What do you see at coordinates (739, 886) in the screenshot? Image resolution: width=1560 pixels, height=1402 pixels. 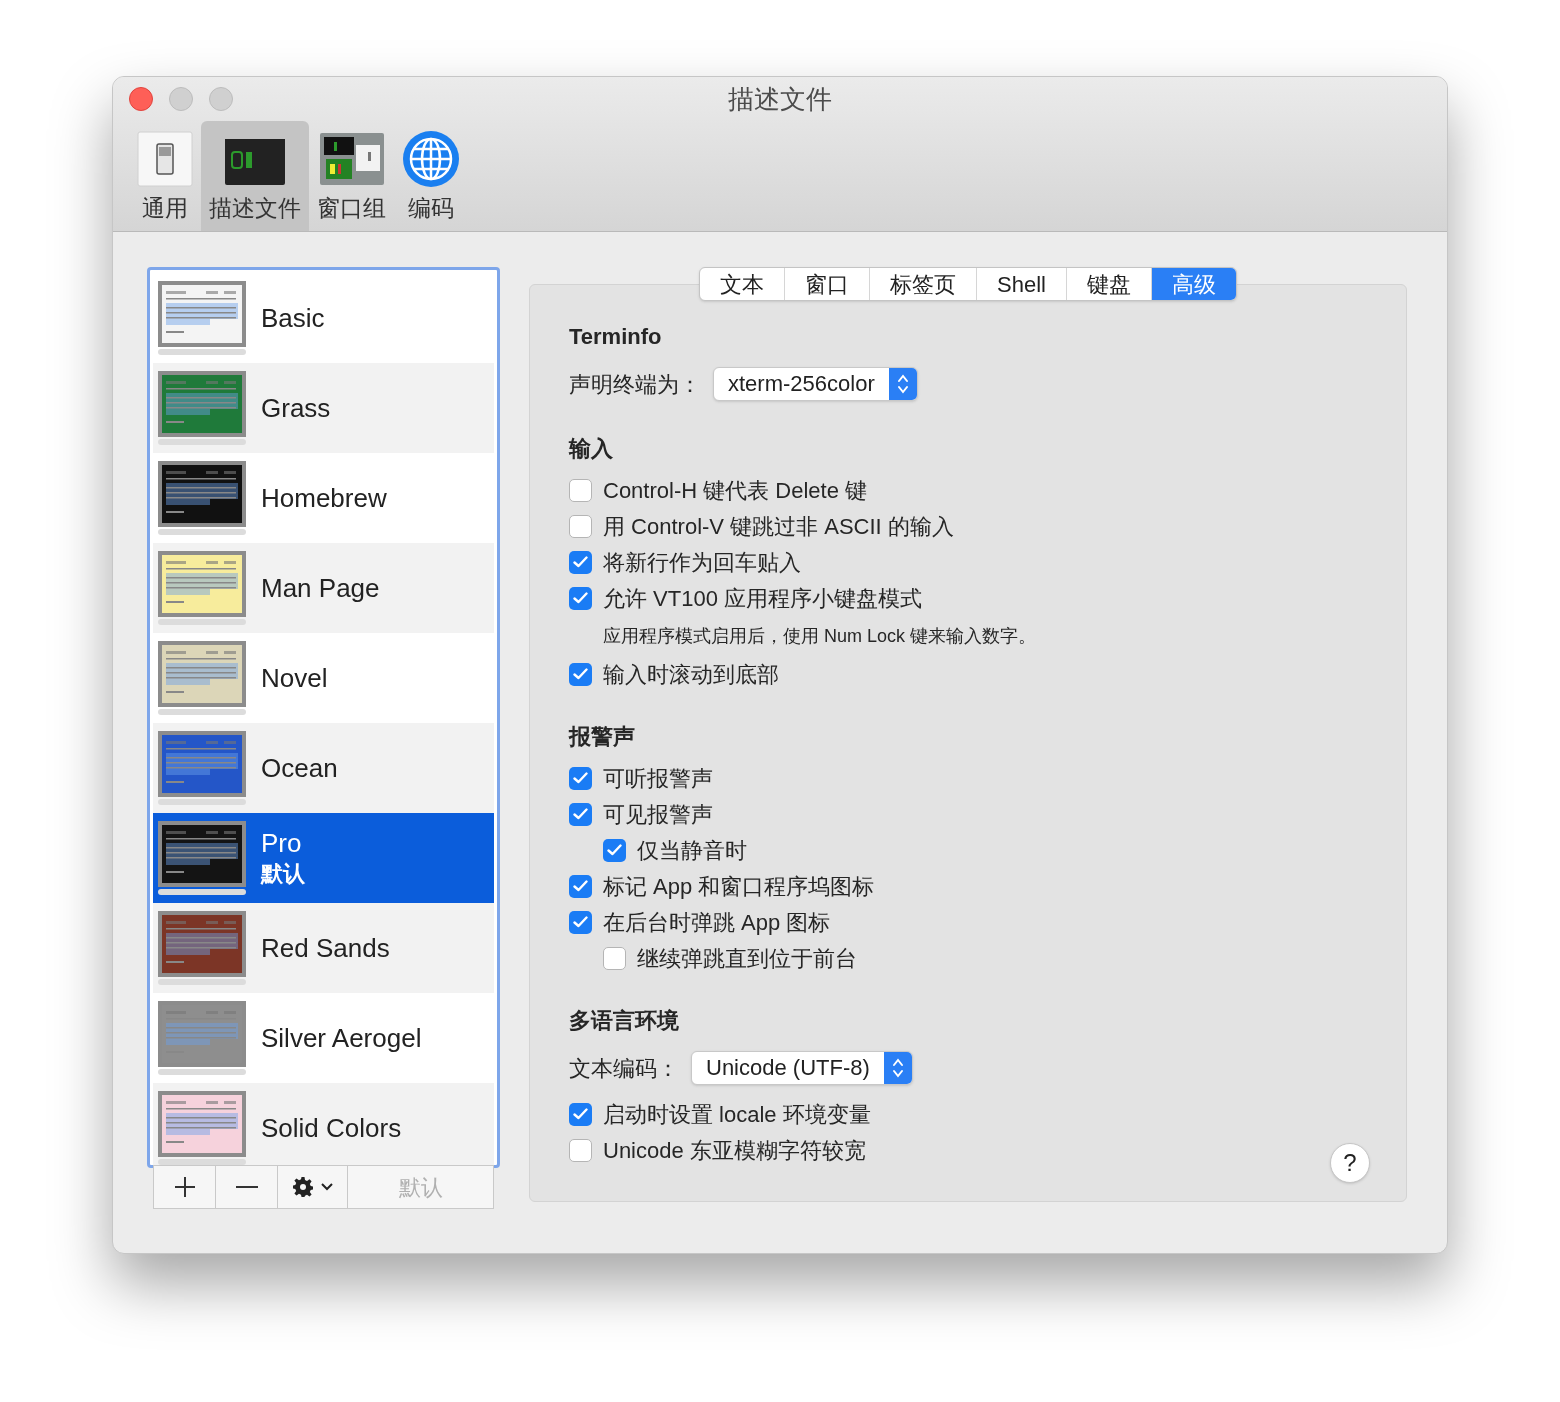 I see `checkbox-label: 标记 App 和窗口程序坞图标` at bounding box center [739, 886].